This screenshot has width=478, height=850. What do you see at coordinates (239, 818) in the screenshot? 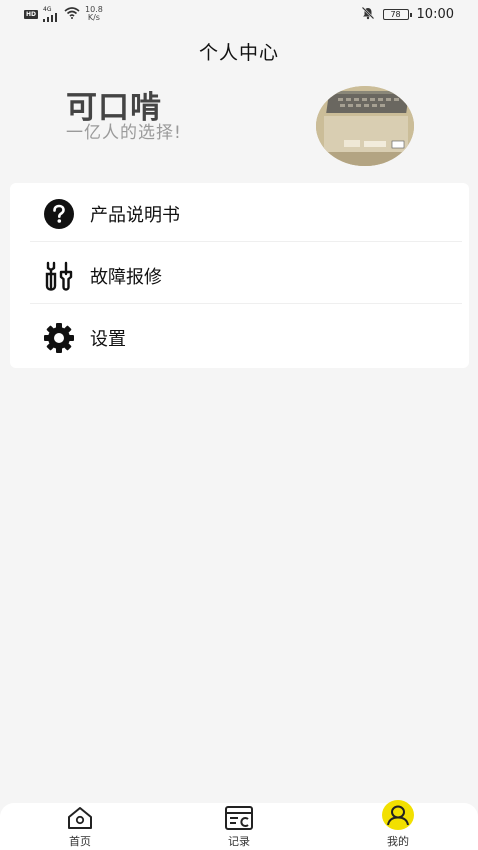
I see `record-icon` at bounding box center [239, 818].